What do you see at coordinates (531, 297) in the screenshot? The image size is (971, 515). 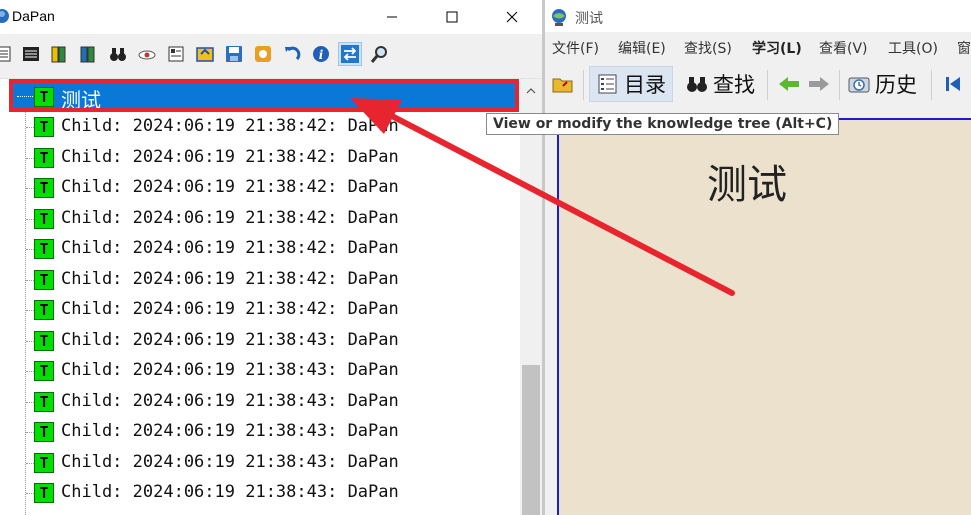 I see `tree-scrollbar` at bounding box center [531, 297].